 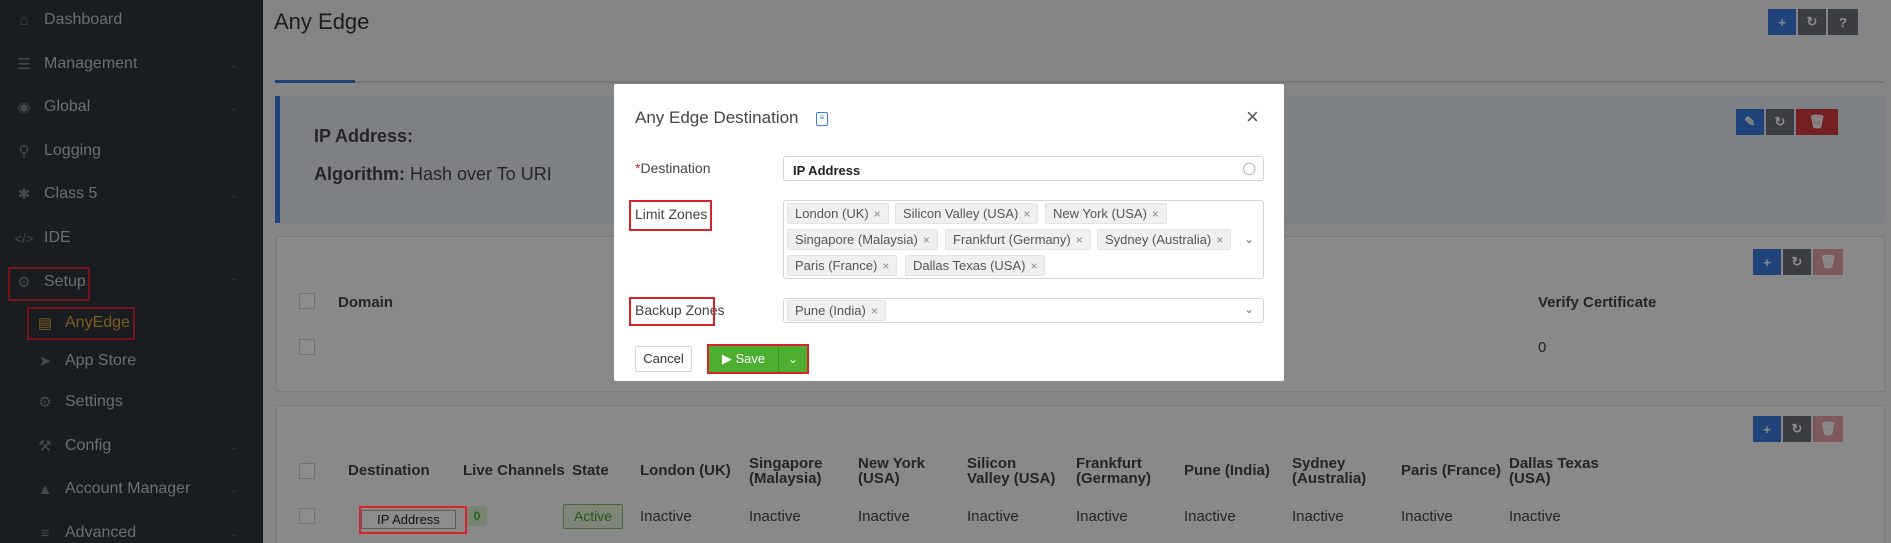 What do you see at coordinates (663, 359) in the screenshot?
I see `cancel-button: Cancel` at bounding box center [663, 359].